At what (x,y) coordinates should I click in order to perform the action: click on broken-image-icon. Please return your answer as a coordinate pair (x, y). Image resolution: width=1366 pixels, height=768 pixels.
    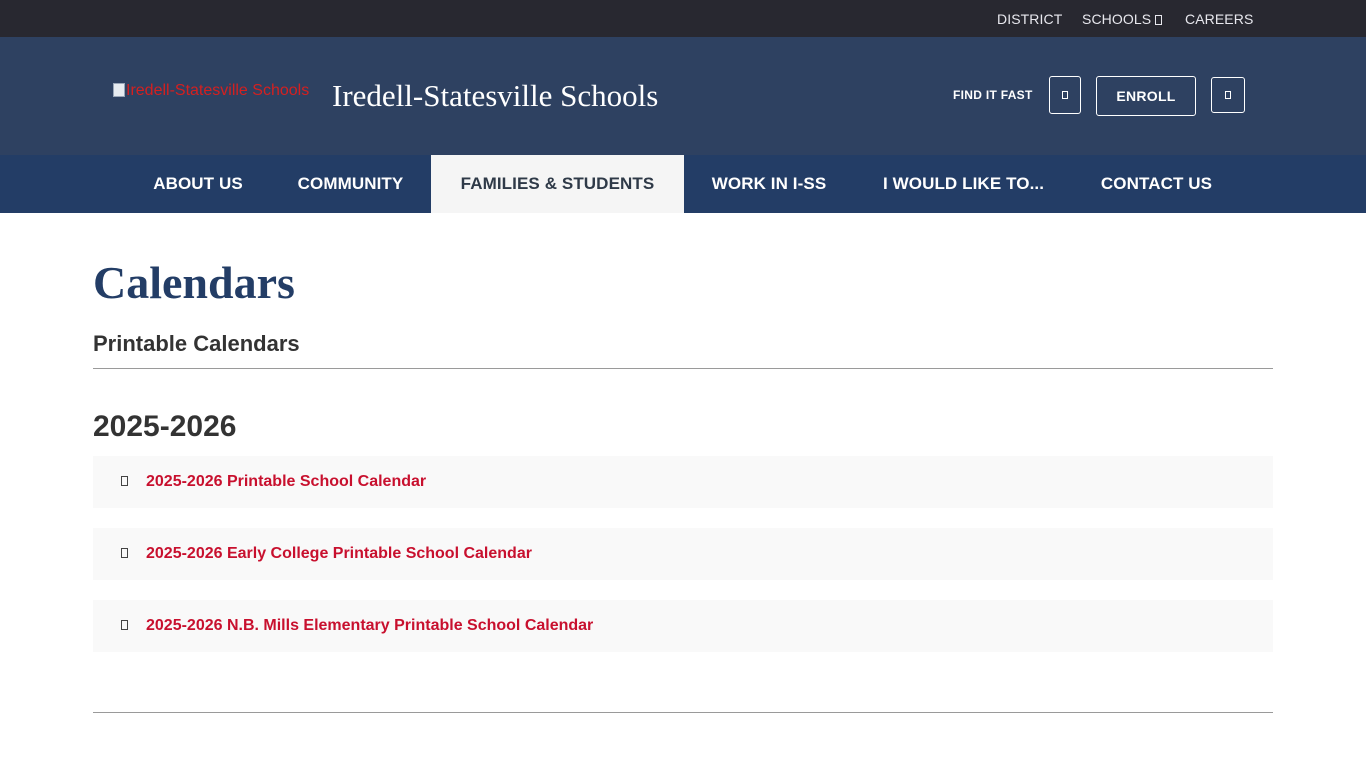
    Looking at the image, I should click on (119, 90).